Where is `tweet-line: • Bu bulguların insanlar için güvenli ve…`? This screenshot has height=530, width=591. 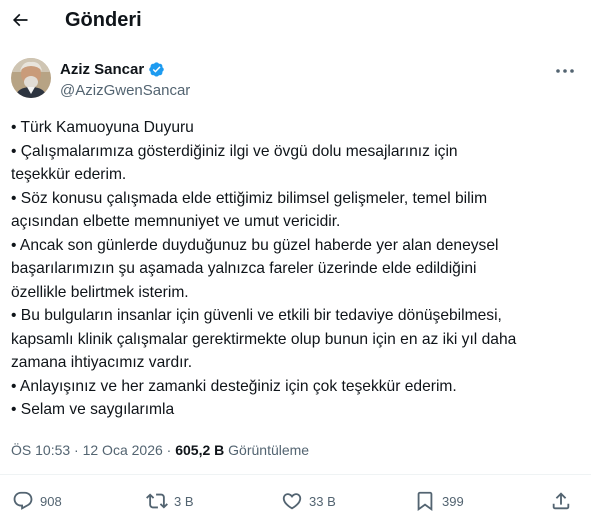 tweet-line: • Bu bulguların insanlar için güvenli ve… is located at coordinates (256, 315).